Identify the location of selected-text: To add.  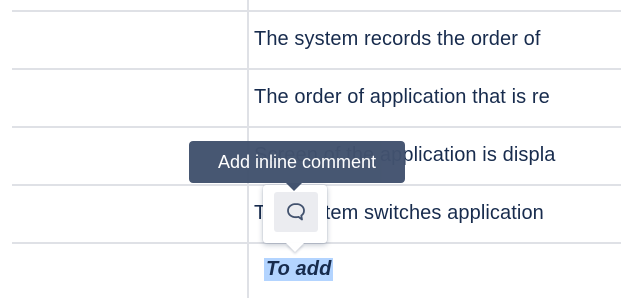
(299, 269).